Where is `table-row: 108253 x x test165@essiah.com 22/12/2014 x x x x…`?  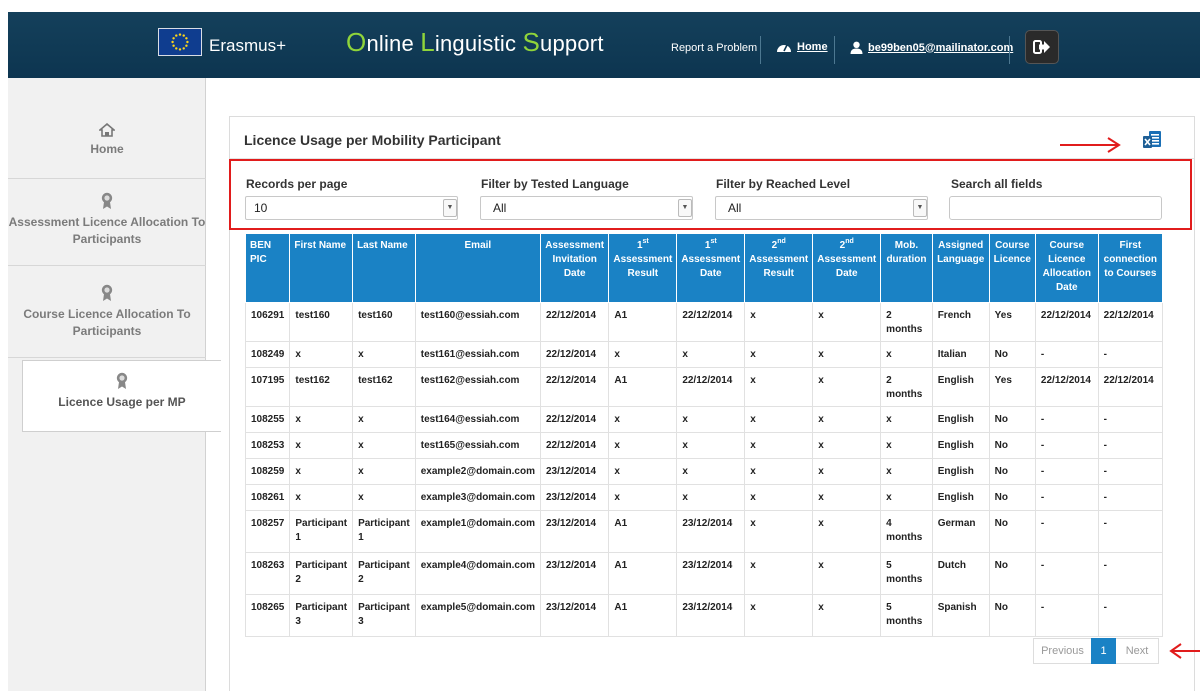
table-row: 108253 x x test165@essiah.com 22/12/2014 x x x x… is located at coordinates (704, 445).